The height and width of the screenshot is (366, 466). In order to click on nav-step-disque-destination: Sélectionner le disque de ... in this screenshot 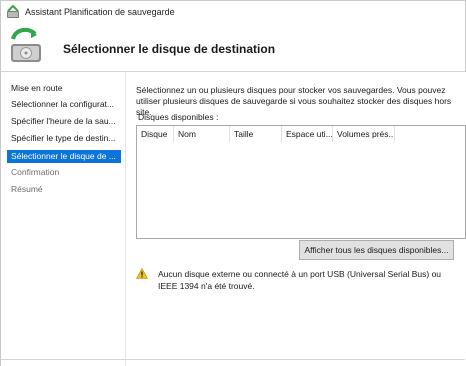, I will do `click(64, 156)`.